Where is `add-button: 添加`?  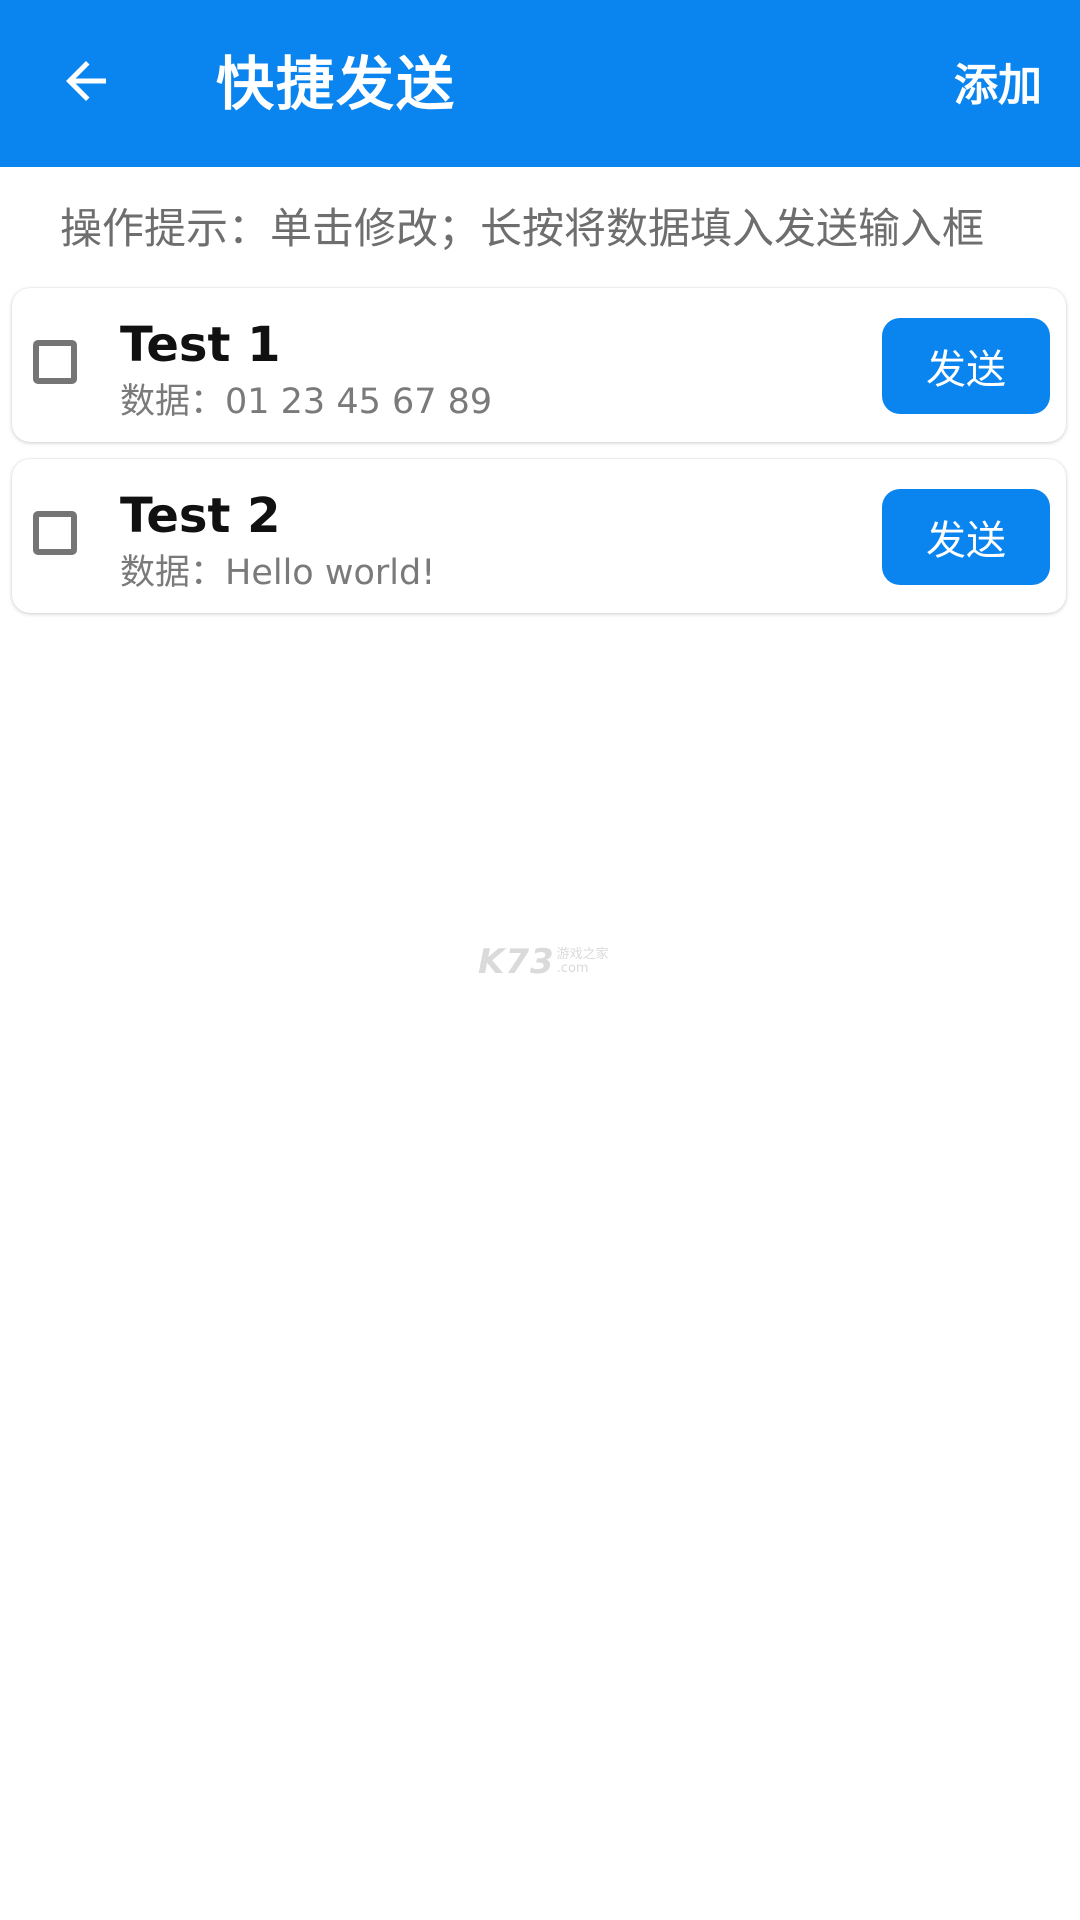
add-button: 添加 is located at coordinates (998, 86).